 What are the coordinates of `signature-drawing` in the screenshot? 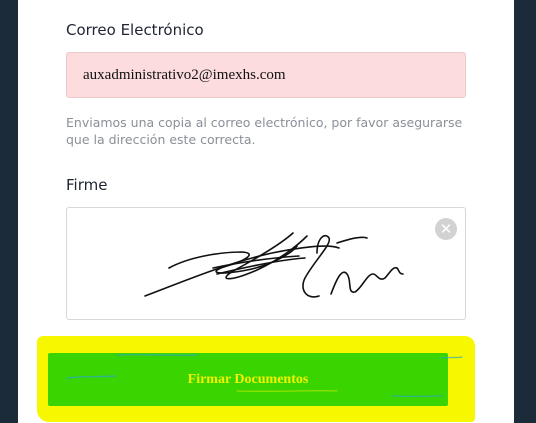 It's located at (274, 265).